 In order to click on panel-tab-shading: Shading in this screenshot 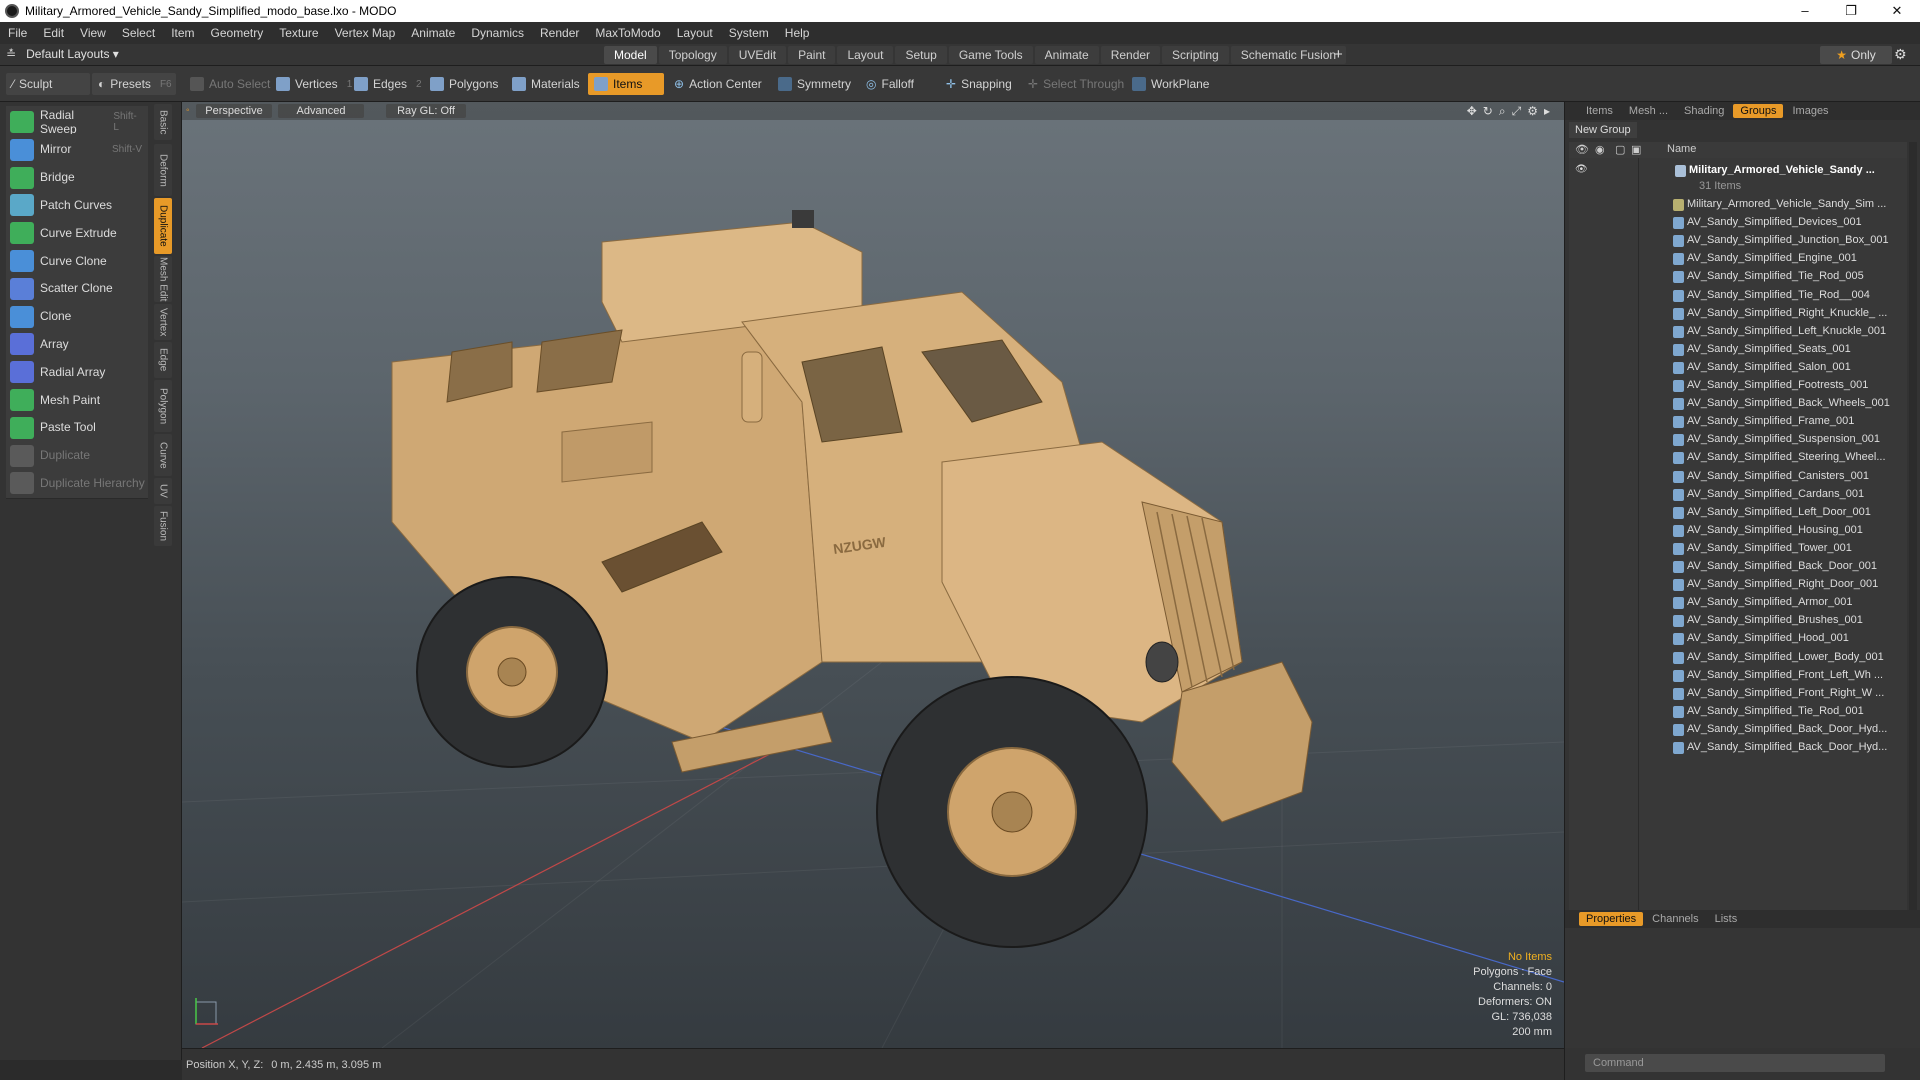, I will do `click(1704, 111)`.